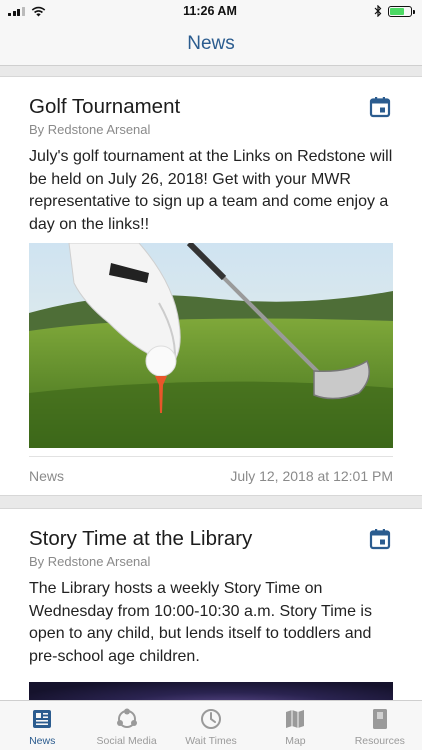 This screenshot has height=750, width=422. What do you see at coordinates (42, 719) in the screenshot?
I see `newspaper-icon` at bounding box center [42, 719].